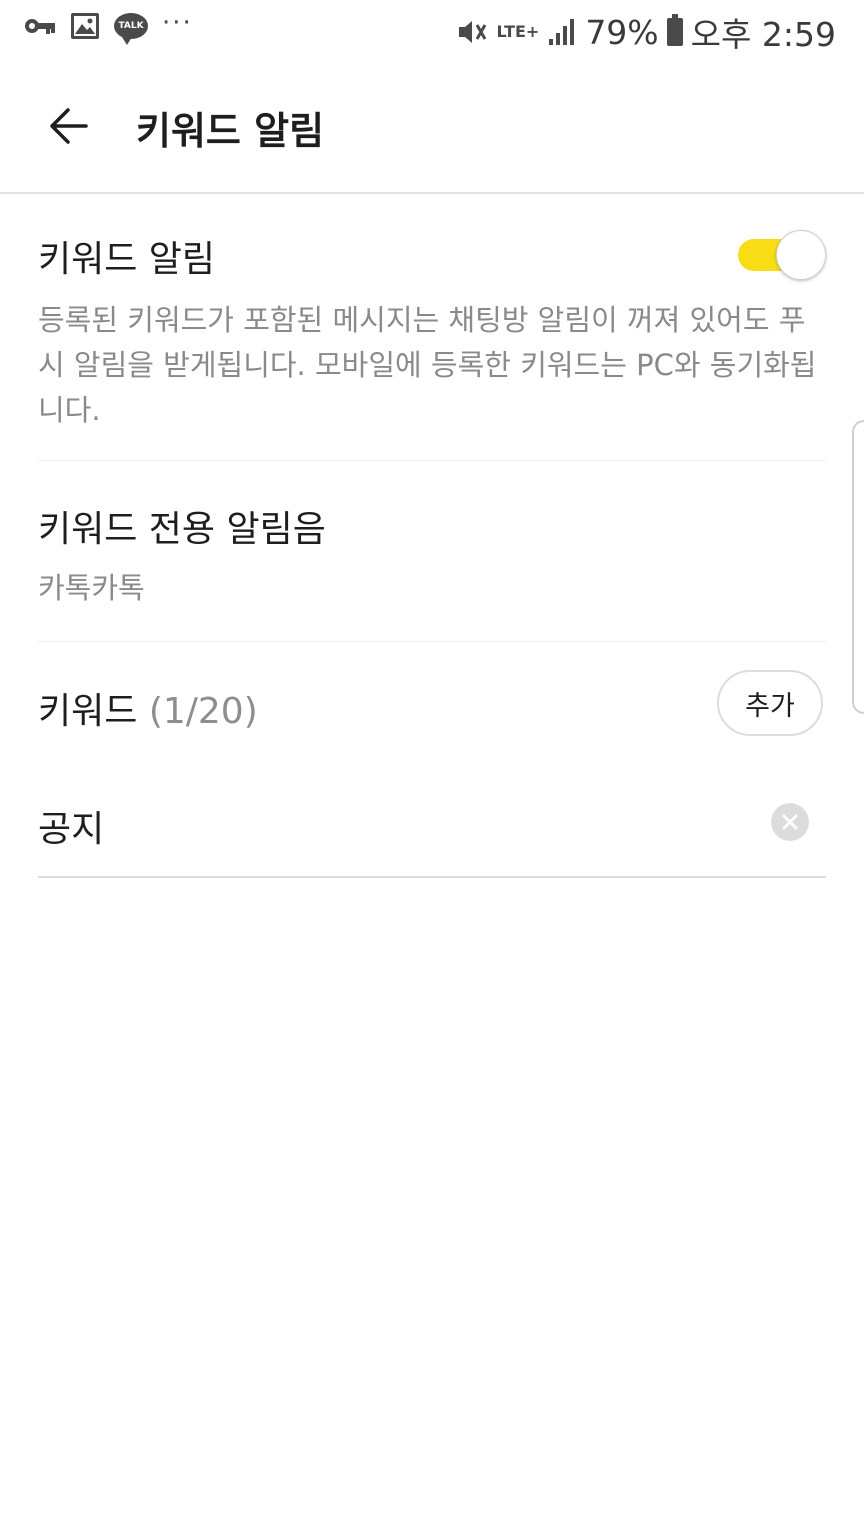 The image size is (864, 1536). Describe the element at coordinates (91, 588) in the screenshot. I see `alert-sound-value: 카톡카톡` at that location.